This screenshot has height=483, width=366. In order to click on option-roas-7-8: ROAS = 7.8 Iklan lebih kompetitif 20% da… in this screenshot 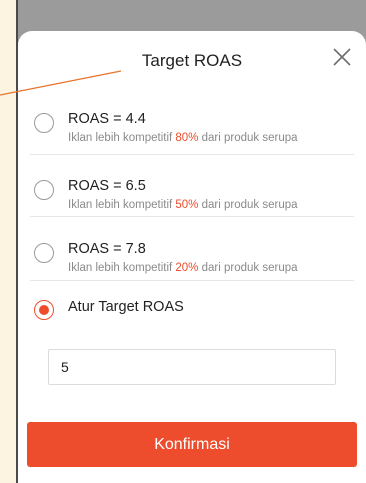, I will do `click(192, 249)`.